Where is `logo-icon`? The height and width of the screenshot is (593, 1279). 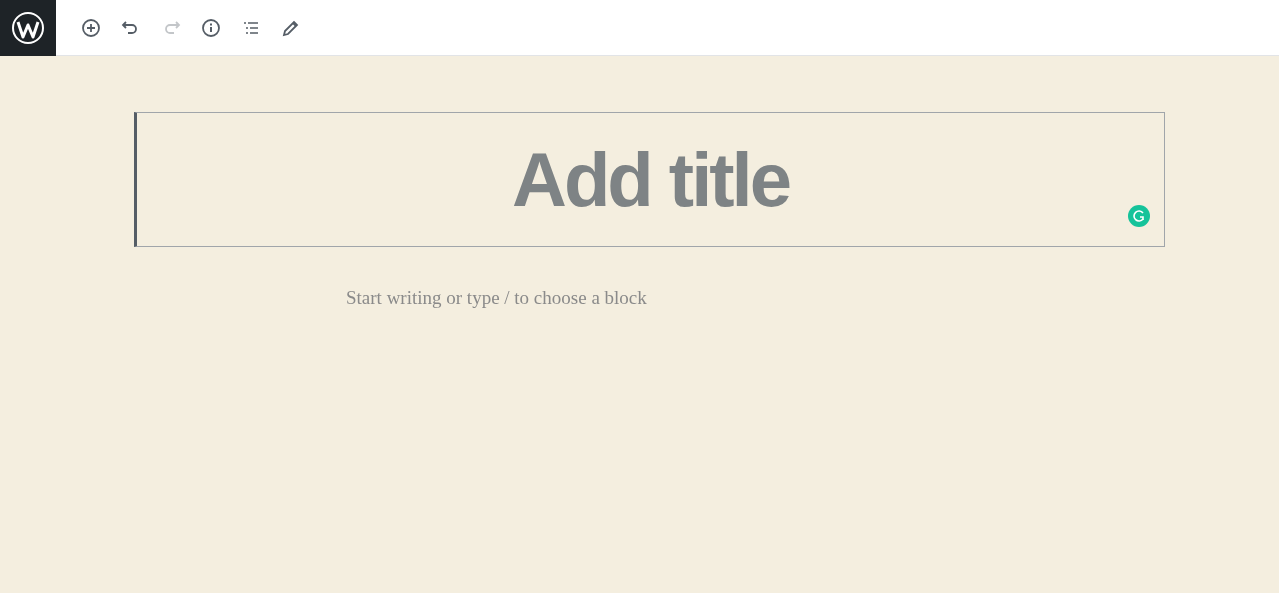
logo-icon is located at coordinates (28, 27).